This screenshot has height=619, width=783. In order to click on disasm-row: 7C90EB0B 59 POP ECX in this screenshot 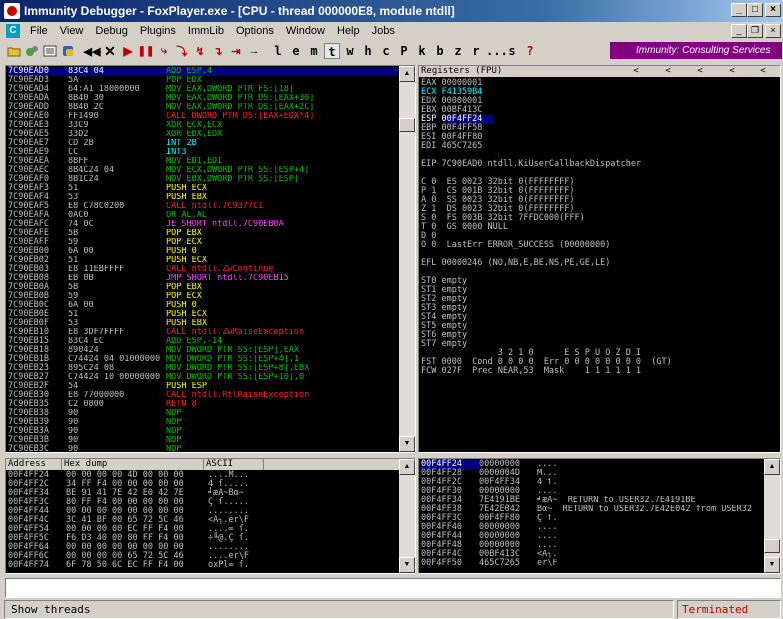, I will do `click(203, 296)`.